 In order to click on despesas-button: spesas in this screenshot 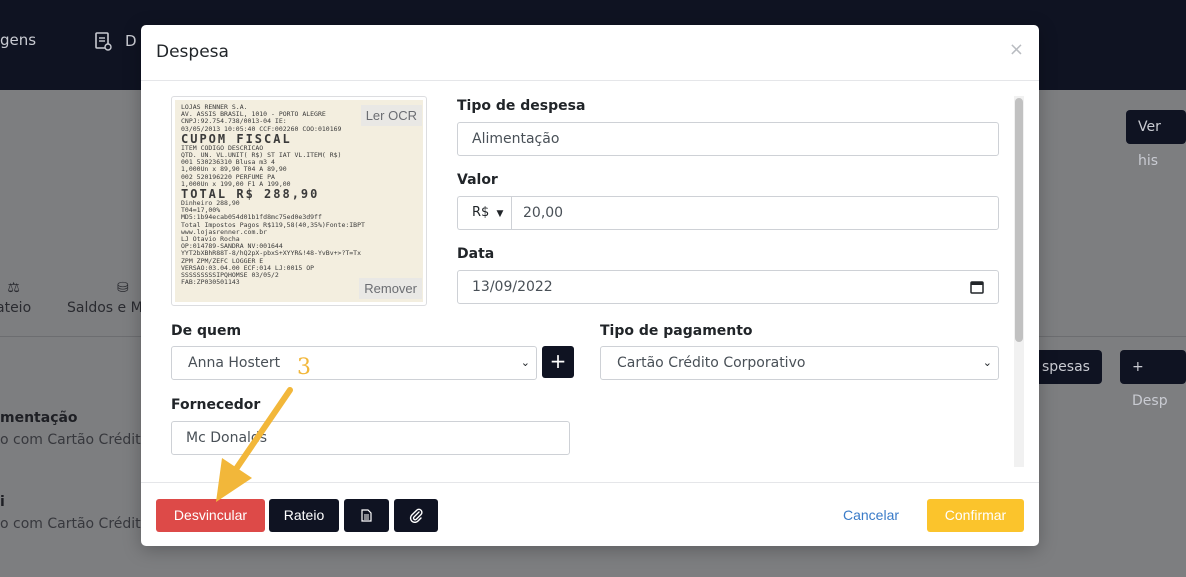, I will do `click(1066, 367)`.